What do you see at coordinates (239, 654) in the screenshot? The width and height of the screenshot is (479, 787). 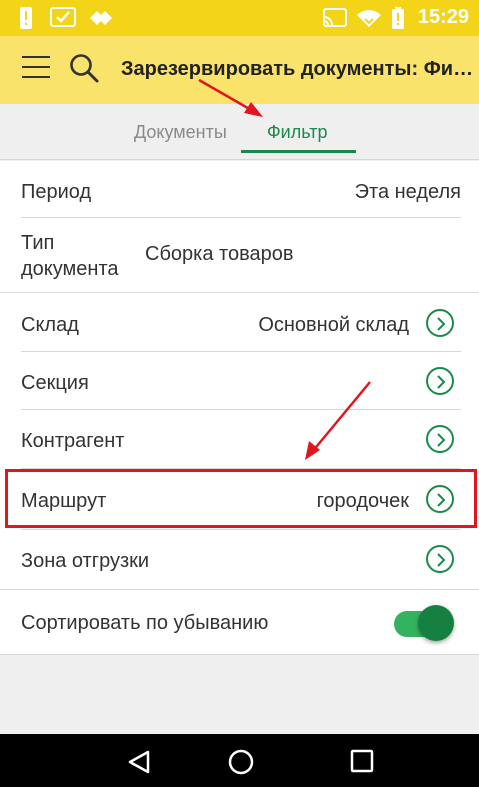 I see `section-divider` at bounding box center [239, 654].